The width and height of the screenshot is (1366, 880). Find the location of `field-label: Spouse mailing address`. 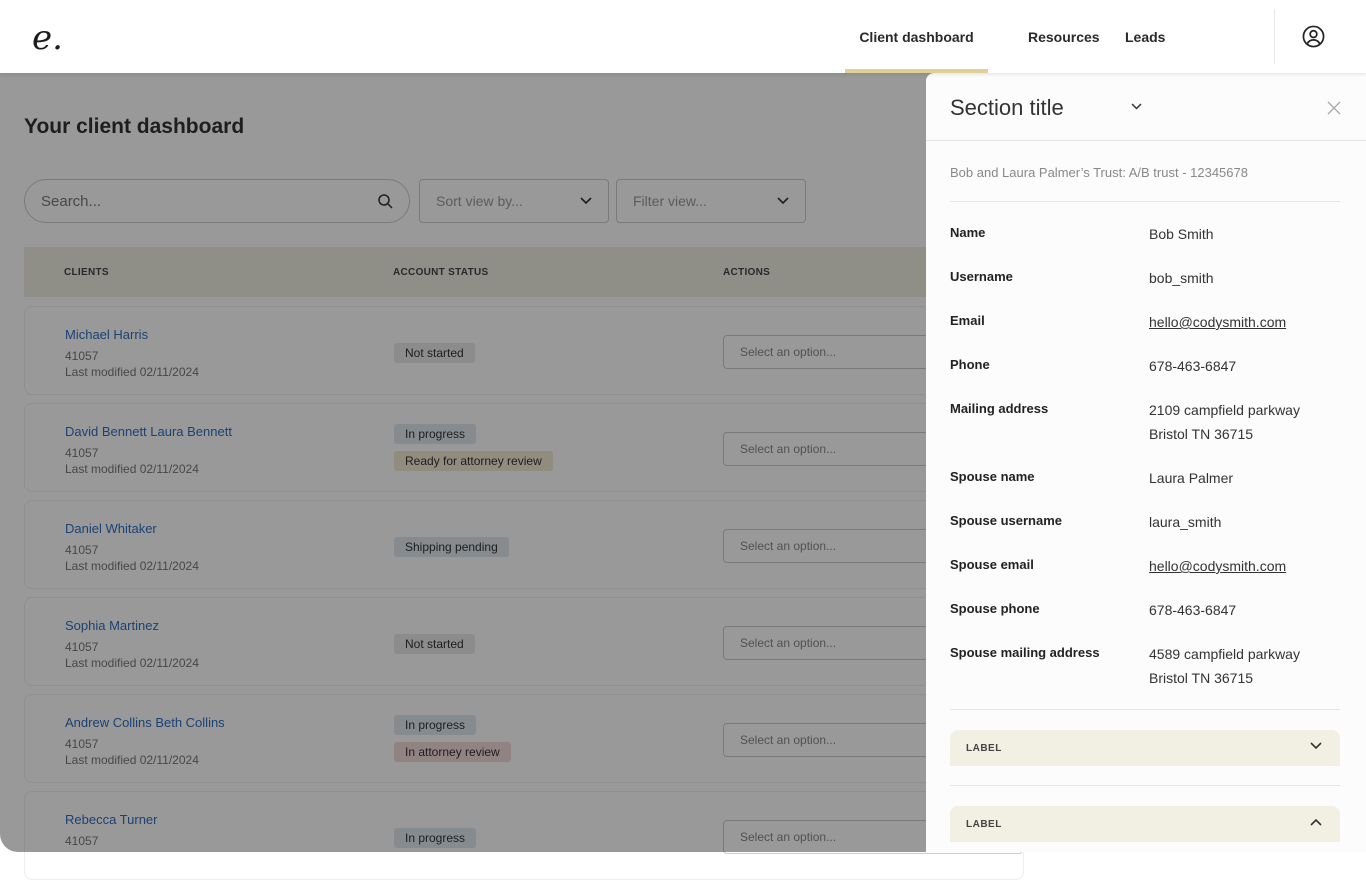

field-label: Spouse mailing address is located at coordinates (1025, 652).